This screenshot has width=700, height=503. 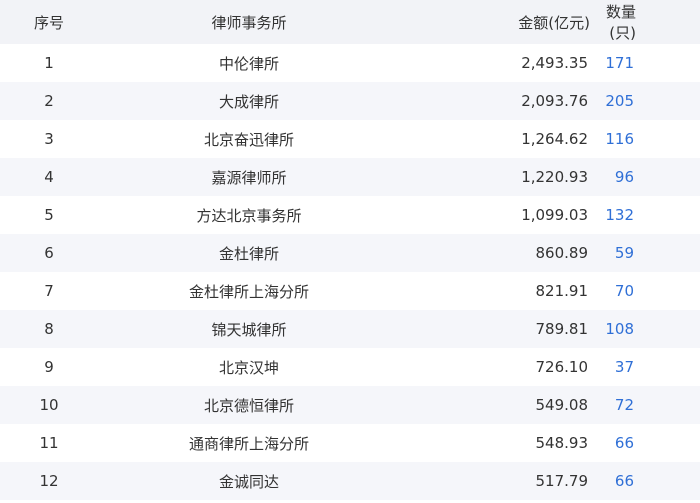 What do you see at coordinates (645, 215) in the screenshot?
I see `row-count-cell: 132` at bounding box center [645, 215].